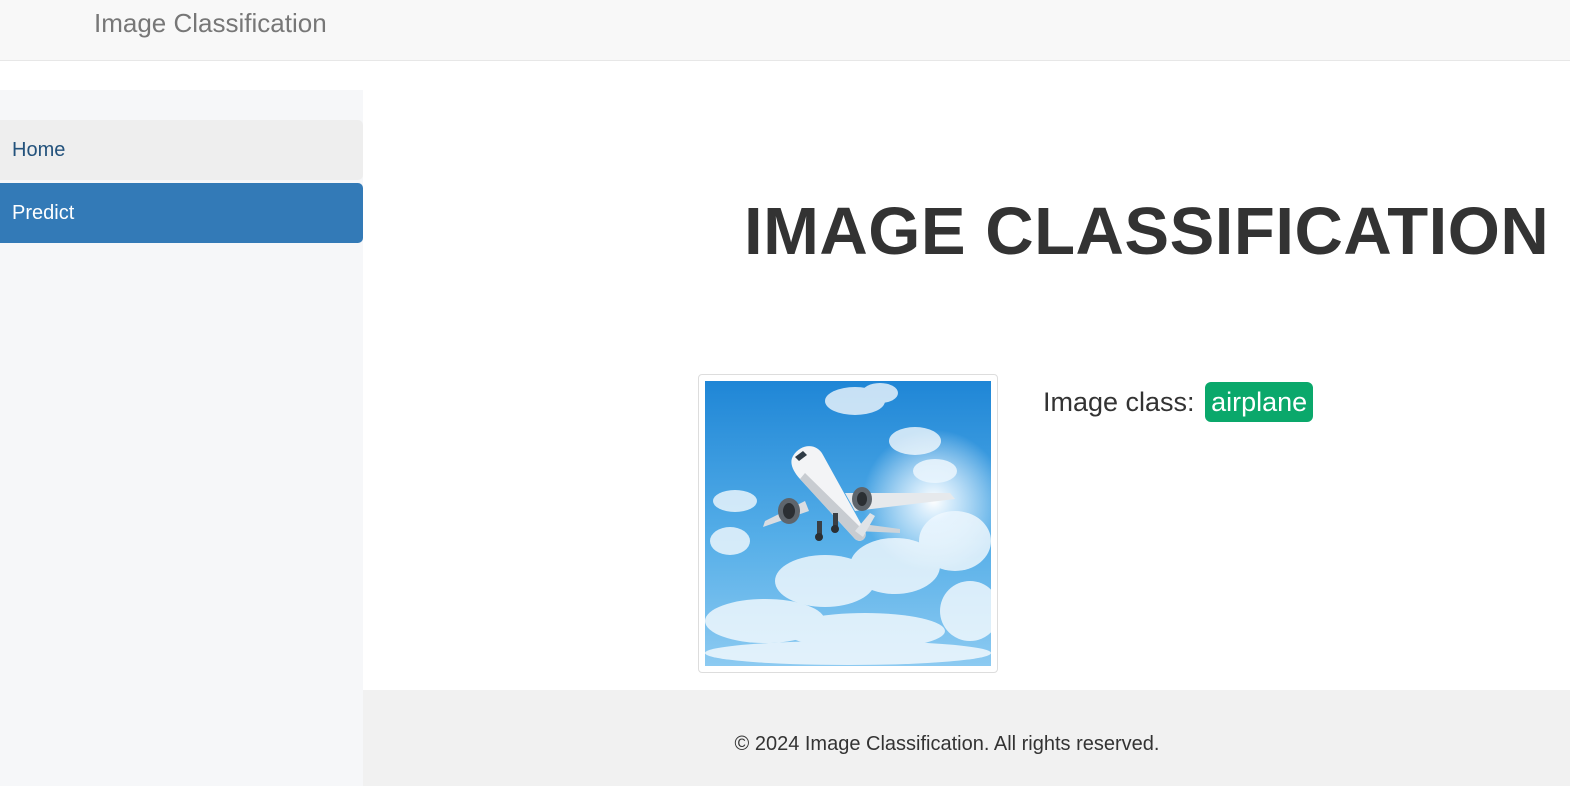 The image size is (1570, 786). What do you see at coordinates (785, 30) in the screenshot?
I see `top-navbar: Image Classification` at bounding box center [785, 30].